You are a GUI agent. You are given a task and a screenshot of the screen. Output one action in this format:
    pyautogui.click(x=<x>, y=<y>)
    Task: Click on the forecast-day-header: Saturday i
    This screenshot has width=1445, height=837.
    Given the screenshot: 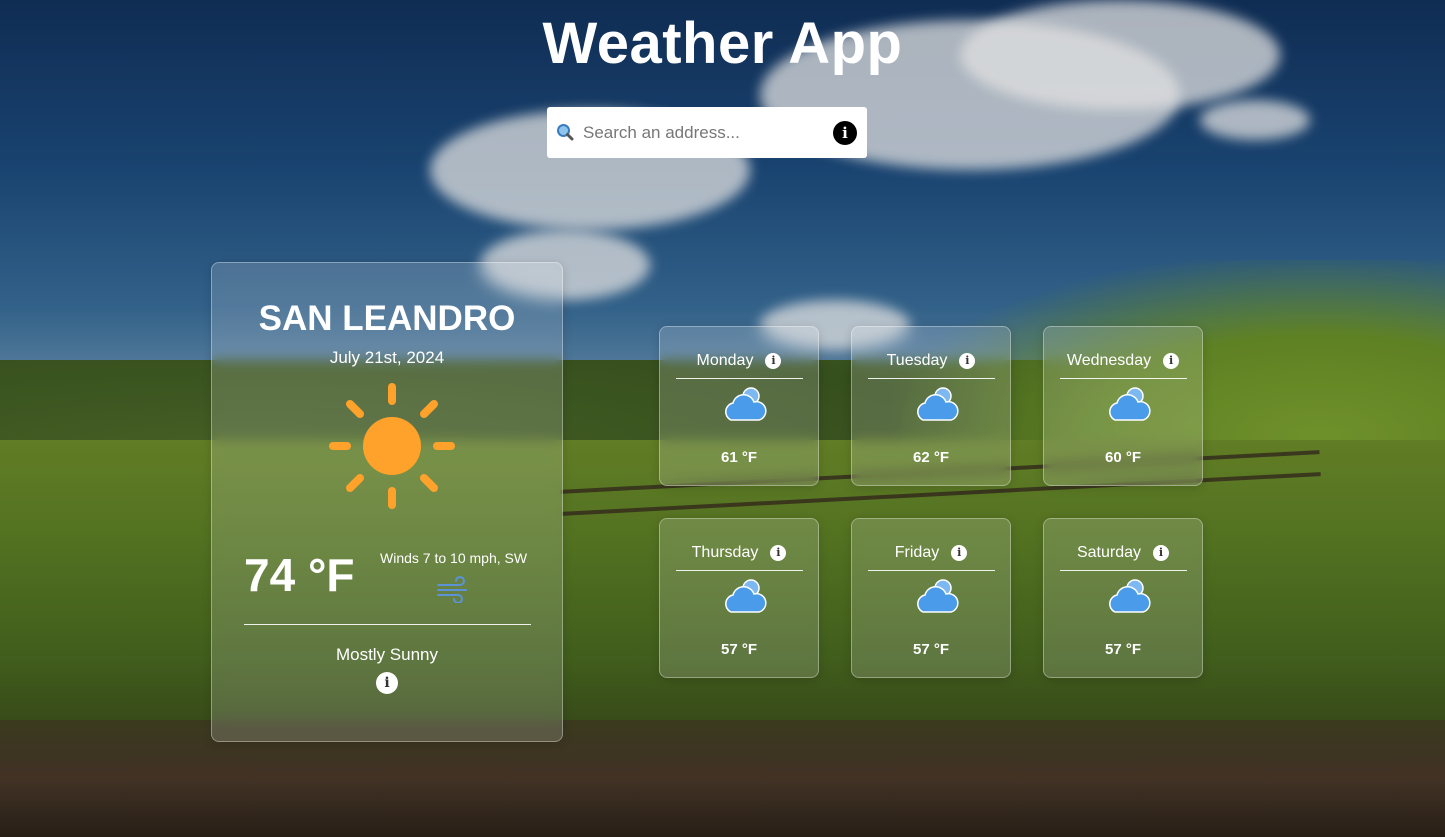 What is the action you would take?
    pyautogui.click(x=1123, y=553)
    